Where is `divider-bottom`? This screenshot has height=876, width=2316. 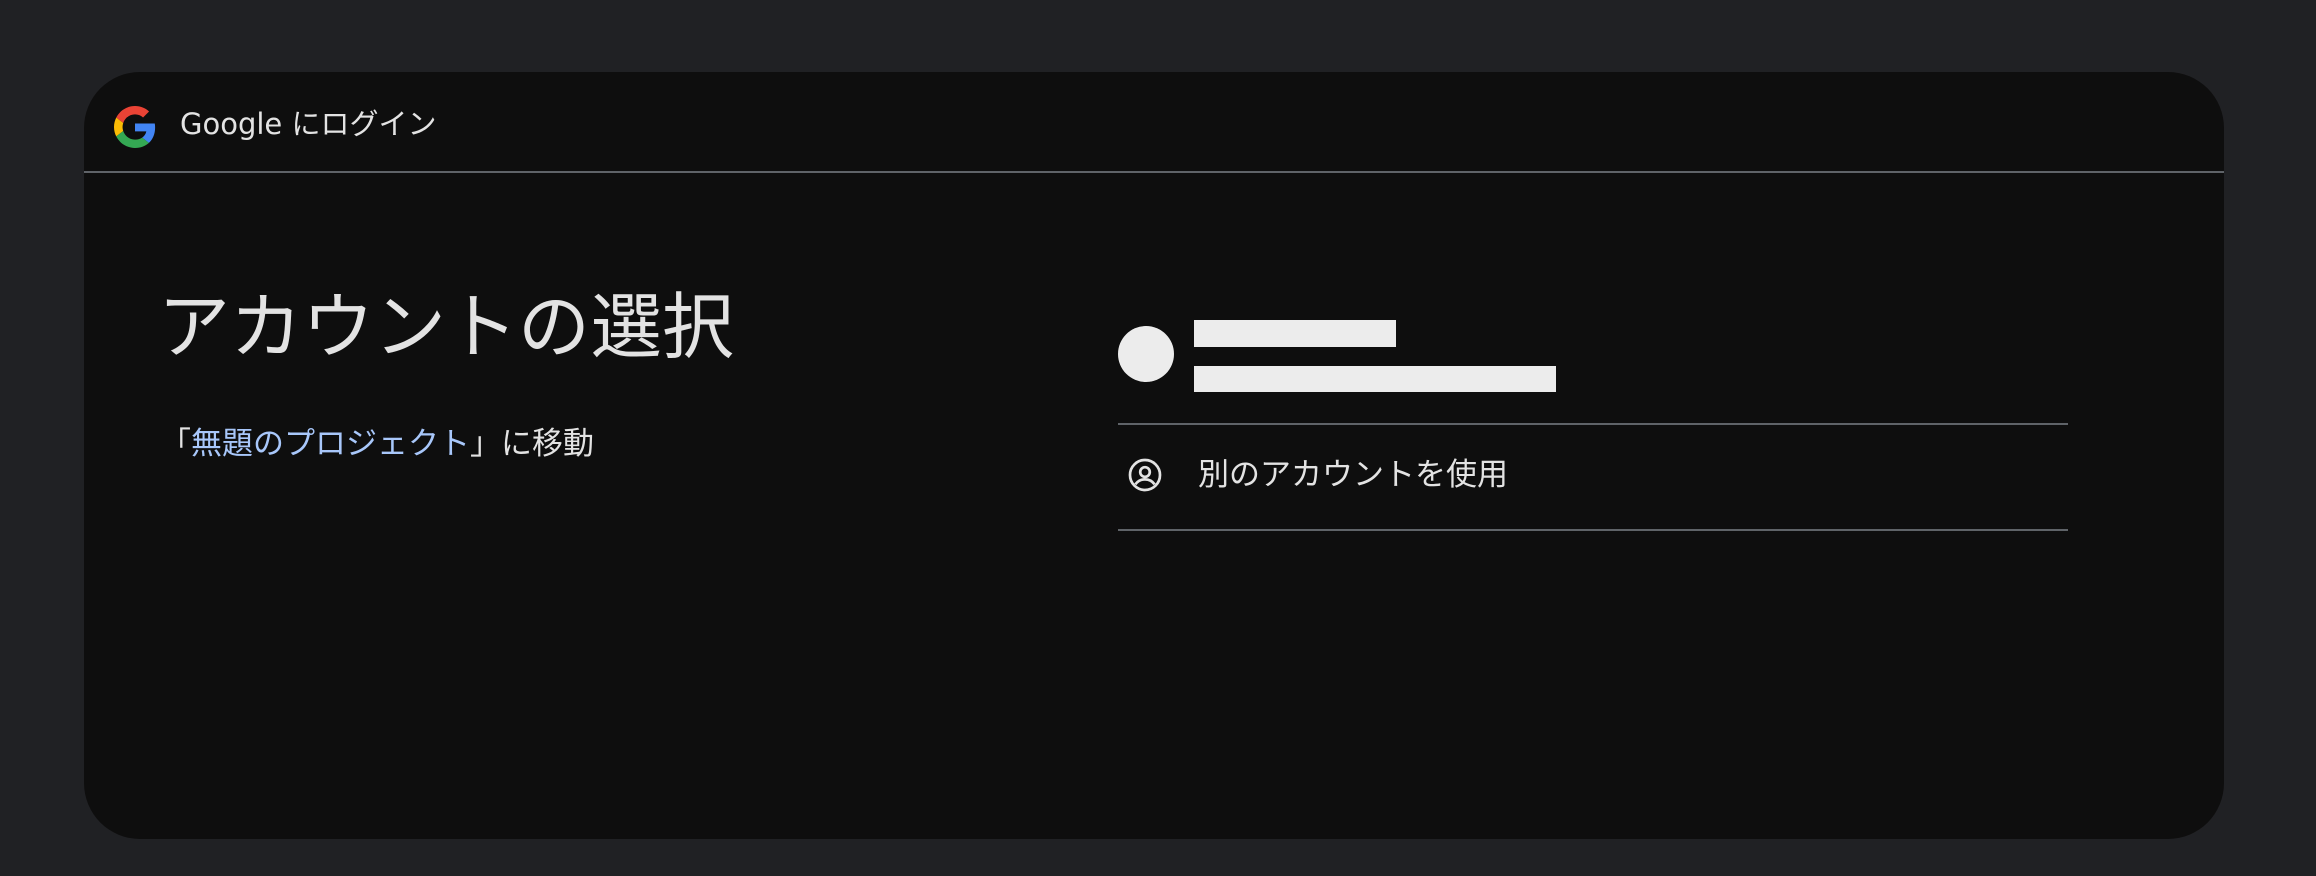 divider-bottom is located at coordinates (1593, 530).